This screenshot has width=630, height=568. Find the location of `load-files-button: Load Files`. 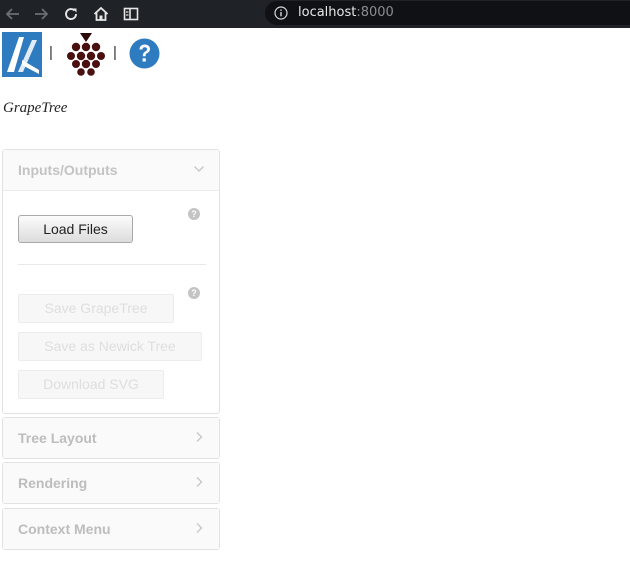

load-files-button: Load Files is located at coordinates (75, 229).